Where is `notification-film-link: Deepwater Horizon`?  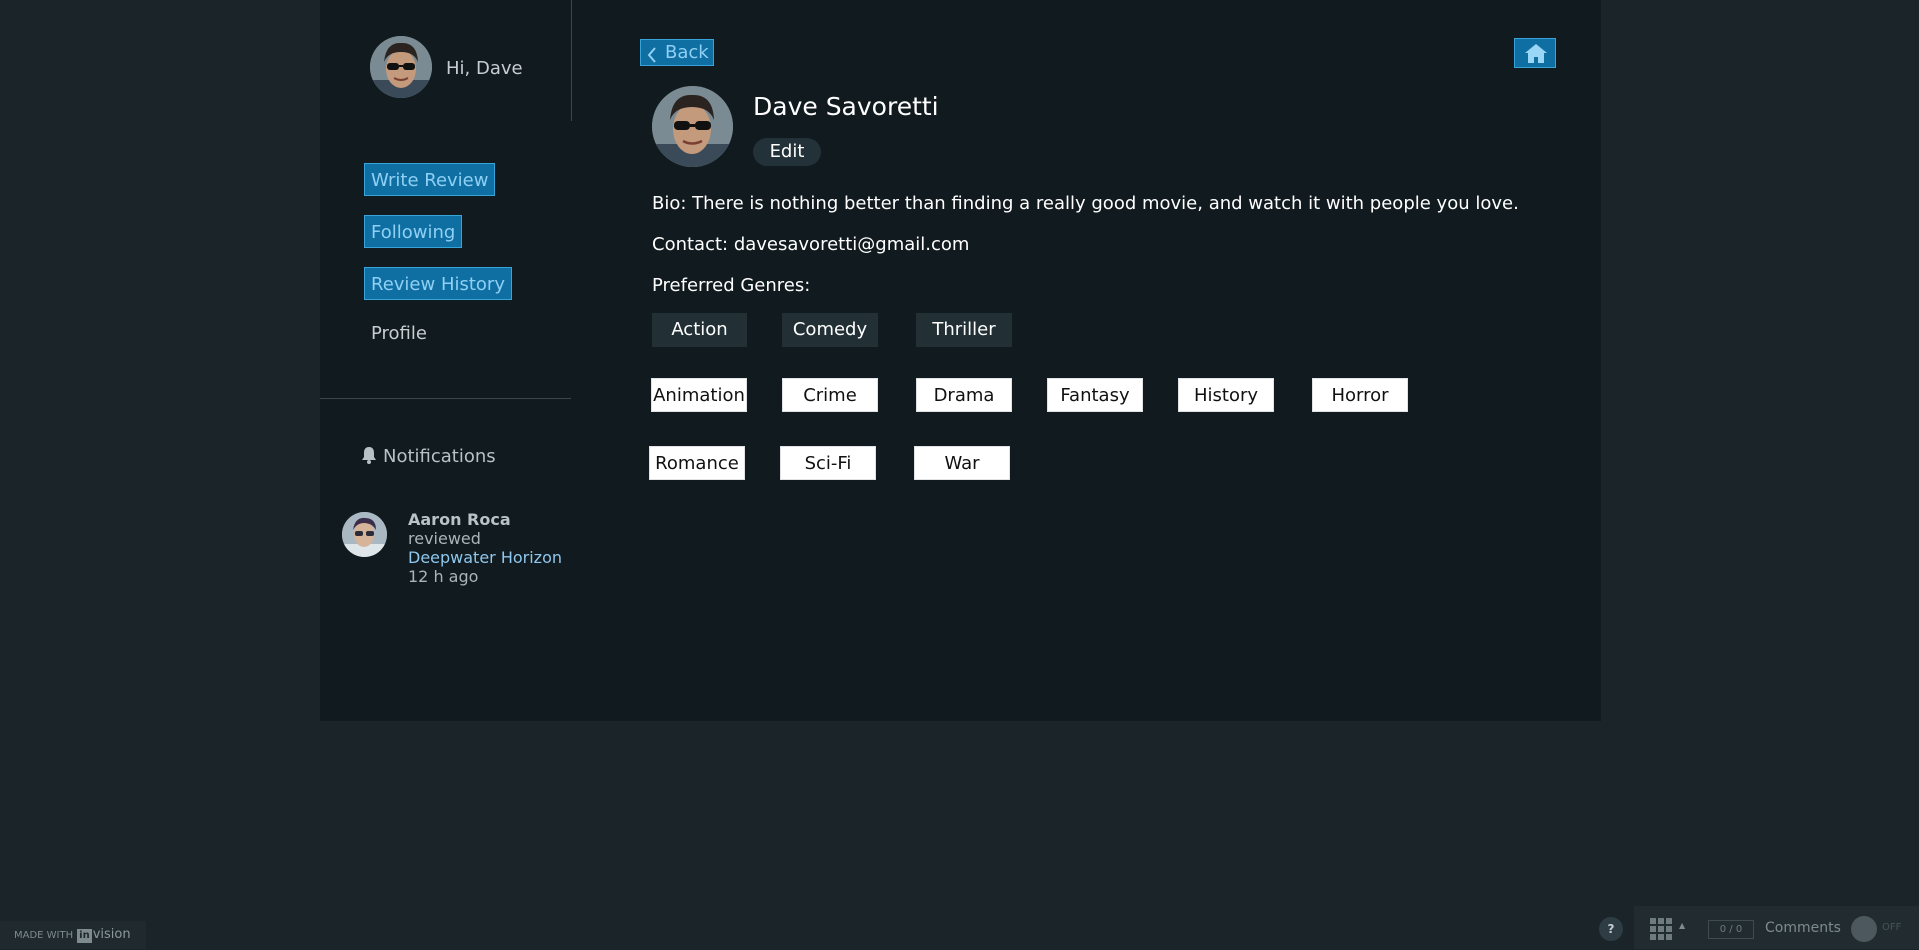
notification-film-link: Deepwater Horizon is located at coordinates (485, 557).